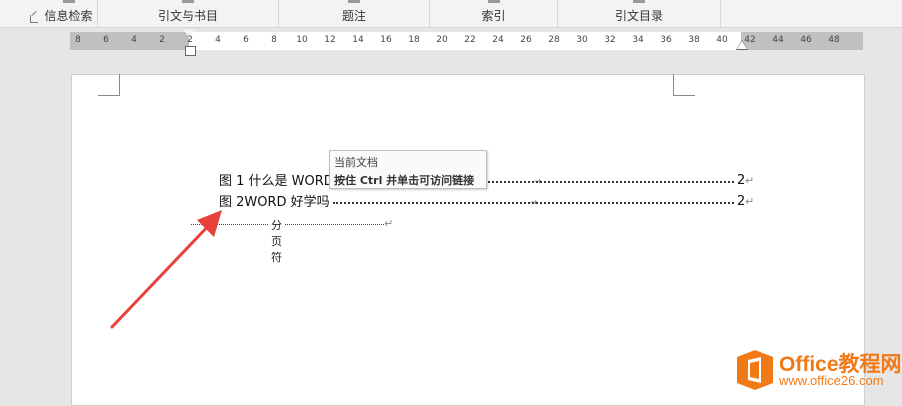  I want to click on toc-entry-1: 图 1 什么是 WORD, so click(276, 182).